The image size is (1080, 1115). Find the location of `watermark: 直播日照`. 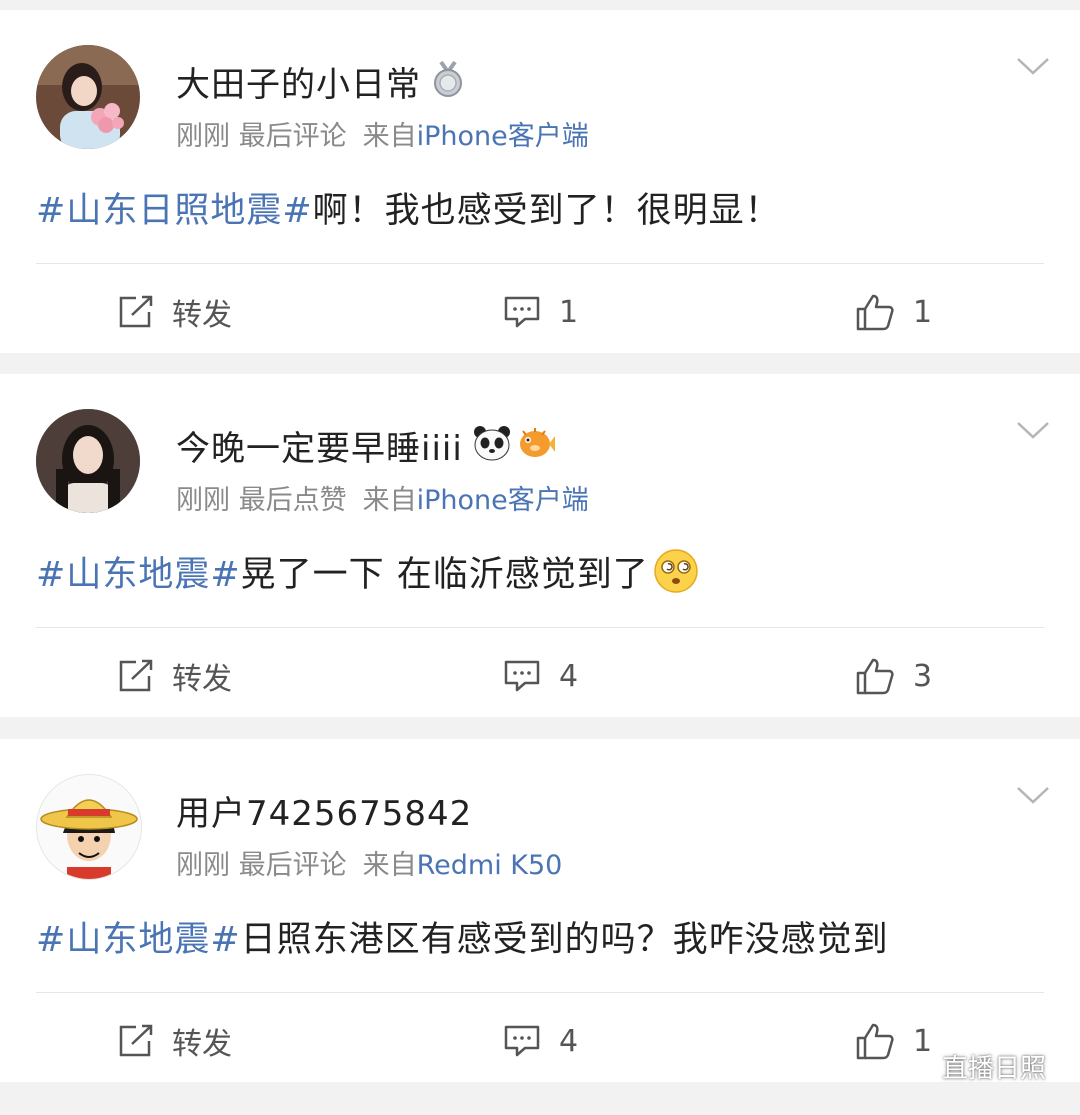

watermark: 直播日照 is located at coordinates (970, 1066).